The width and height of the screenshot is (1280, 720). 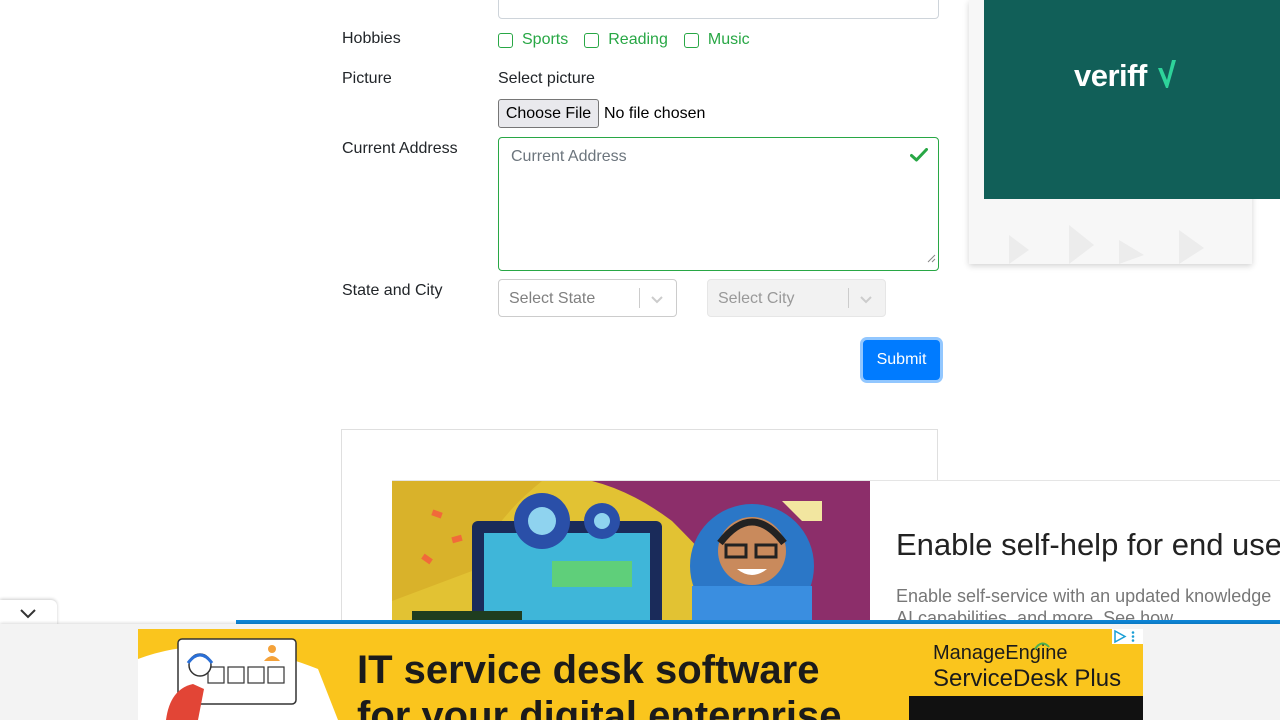 I want to click on city-select: Select City, so click(x=796, y=298).